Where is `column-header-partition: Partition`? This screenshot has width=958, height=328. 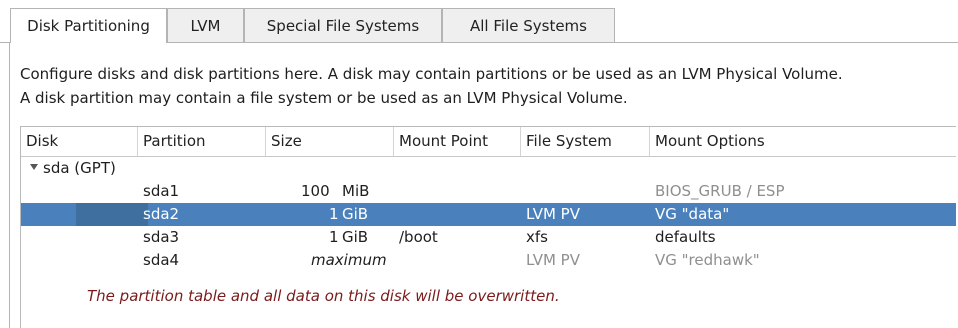 column-header-partition: Partition is located at coordinates (202, 141).